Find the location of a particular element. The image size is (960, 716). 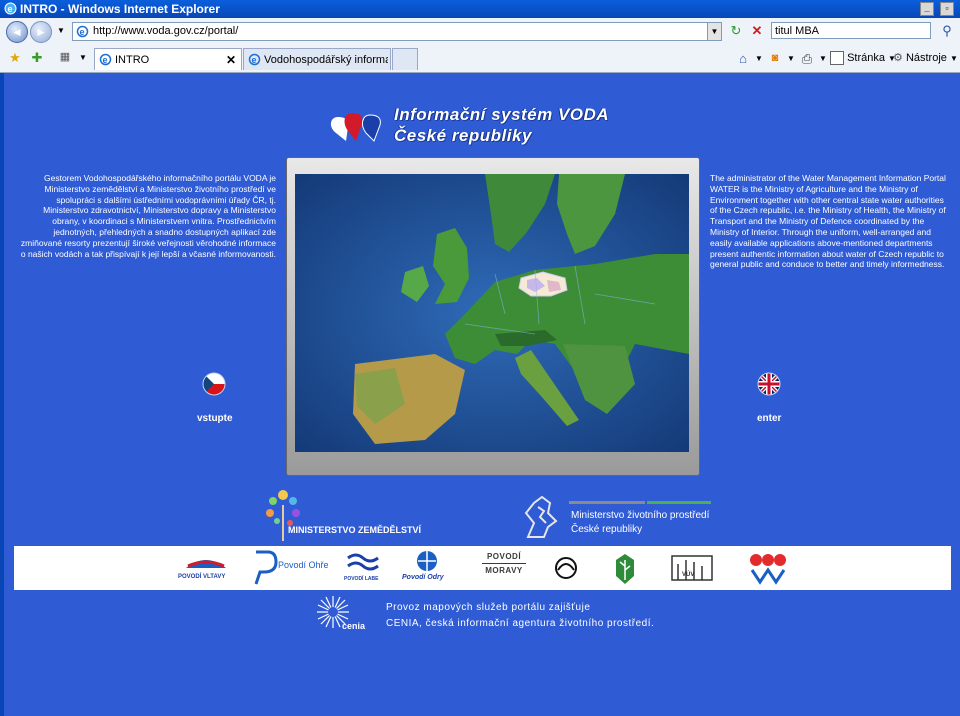

search-icon: ⚲ is located at coordinates (947, 30).